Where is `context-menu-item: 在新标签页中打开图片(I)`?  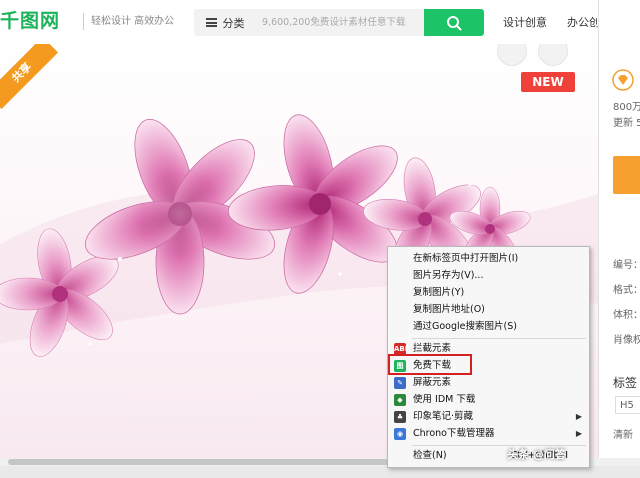
context-menu-item: 在新标签页中打开图片(I) is located at coordinates (488, 259).